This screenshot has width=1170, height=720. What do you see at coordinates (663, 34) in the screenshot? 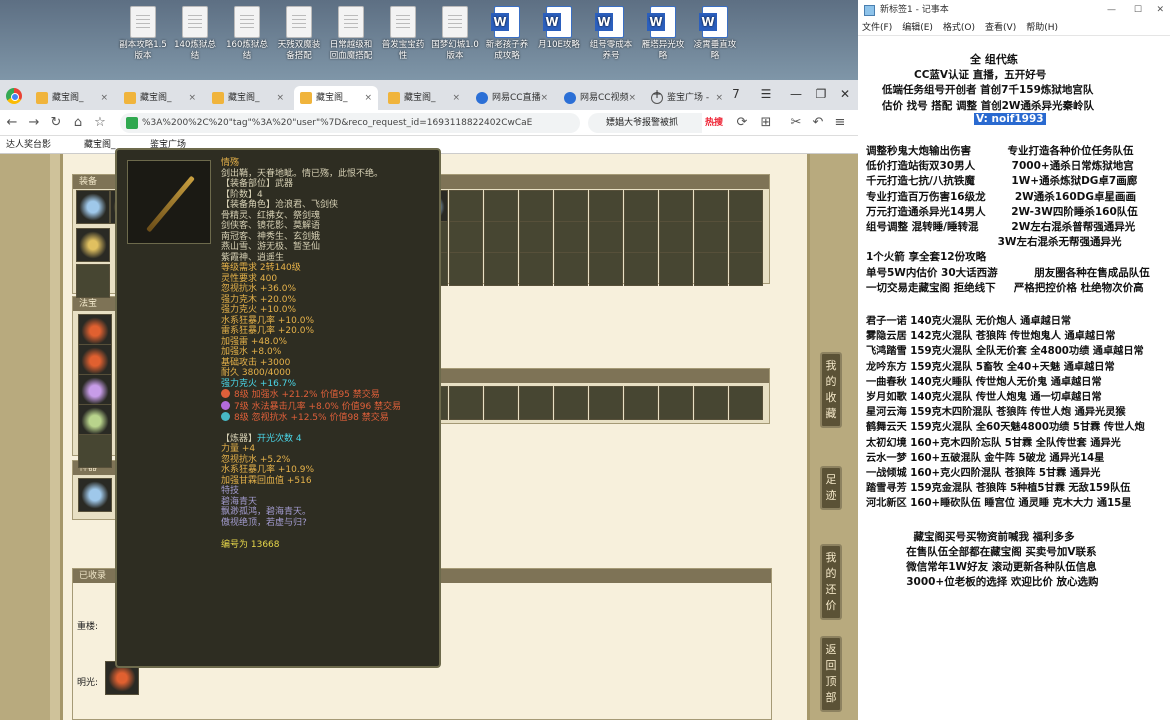
I see `desktop-icon: 雁塔异光攻 略` at bounding box center [663, 34].